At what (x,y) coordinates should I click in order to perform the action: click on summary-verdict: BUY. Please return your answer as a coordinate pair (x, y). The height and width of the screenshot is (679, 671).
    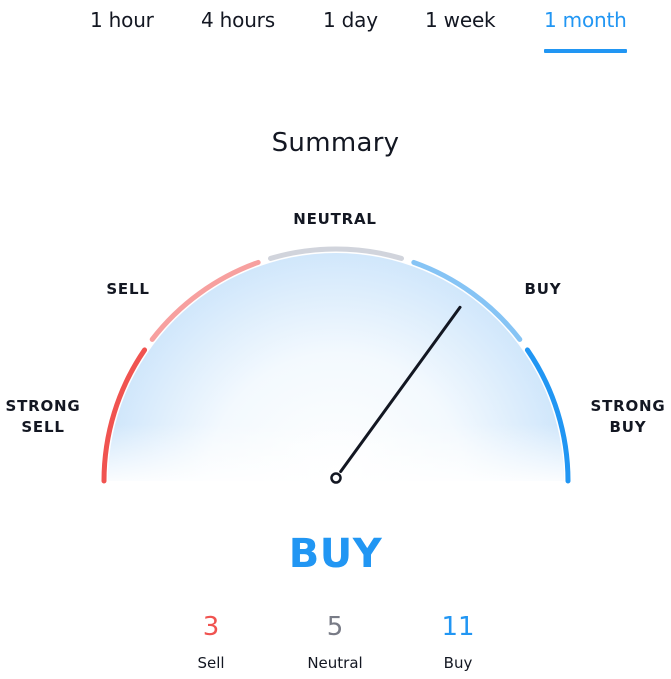
    Looking at the image, I should click on (335, 554).